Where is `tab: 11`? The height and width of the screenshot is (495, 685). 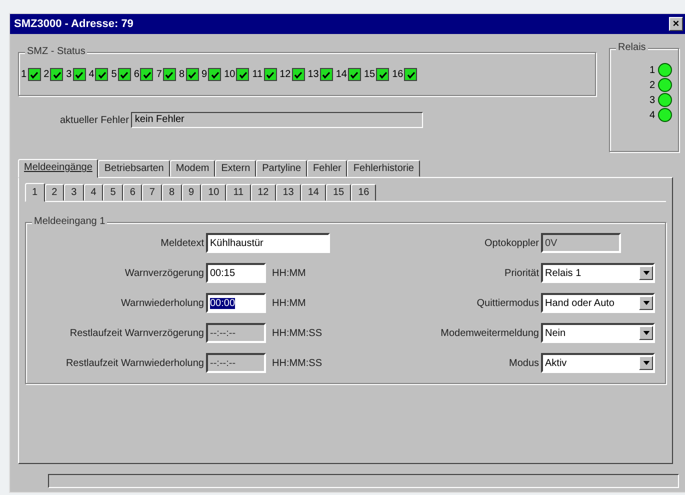
tab: 11 is located at coordinates (238, 192).